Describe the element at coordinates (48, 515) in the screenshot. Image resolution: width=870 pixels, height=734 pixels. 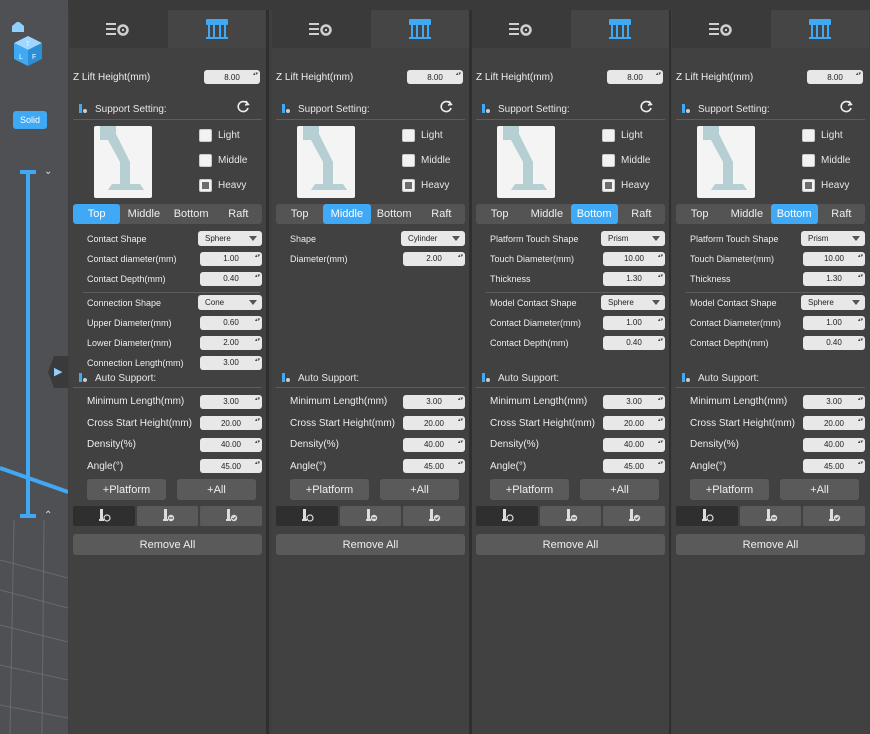
I see `chevron-up-icon: ⌃` at that location.